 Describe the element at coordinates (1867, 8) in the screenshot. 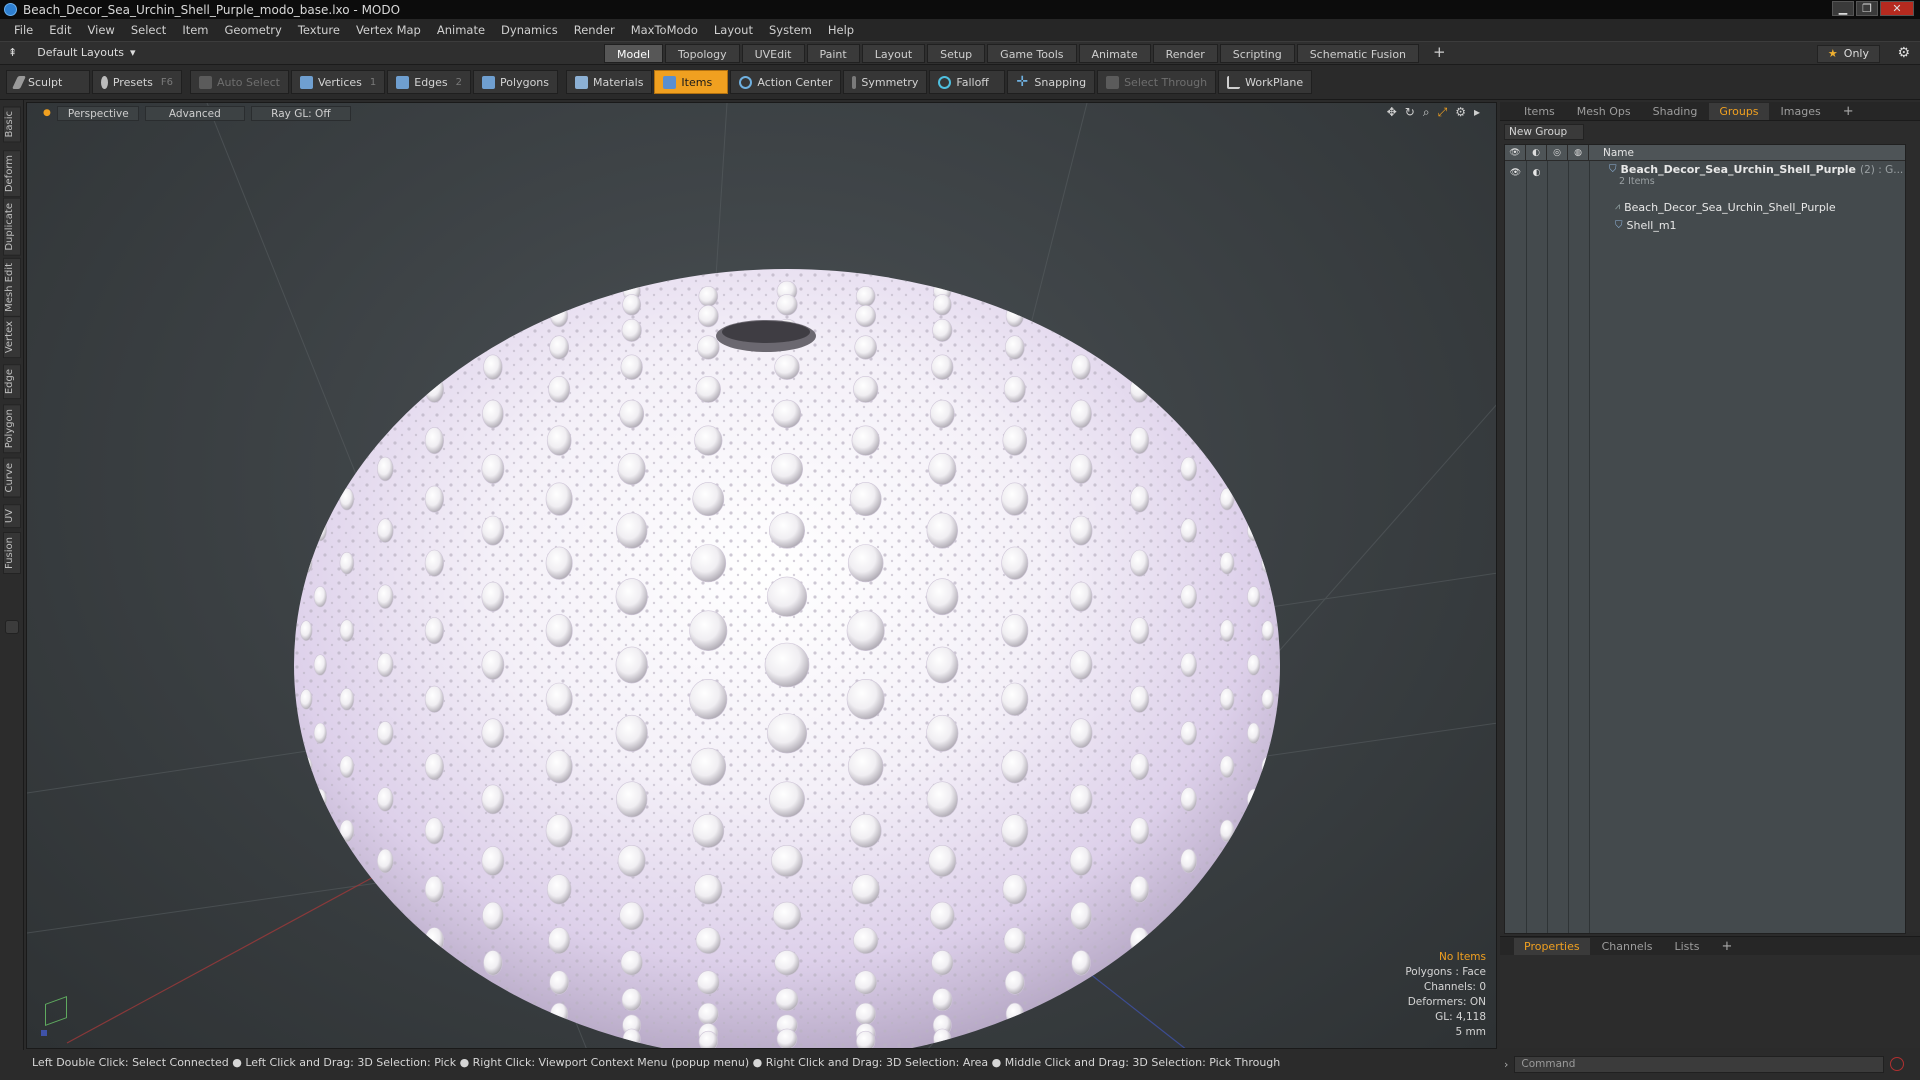

I see `maximize-button: ❐` at that location.